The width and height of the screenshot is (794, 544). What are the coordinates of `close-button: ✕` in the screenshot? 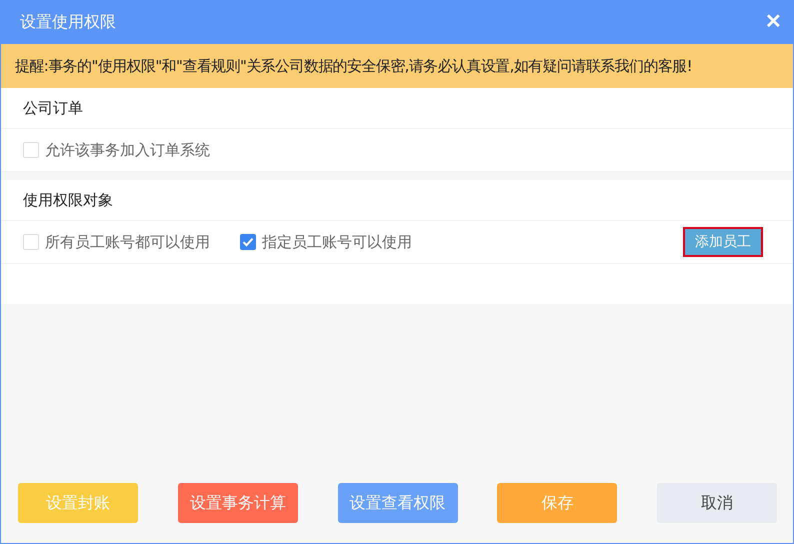 It's located at (773, 22).